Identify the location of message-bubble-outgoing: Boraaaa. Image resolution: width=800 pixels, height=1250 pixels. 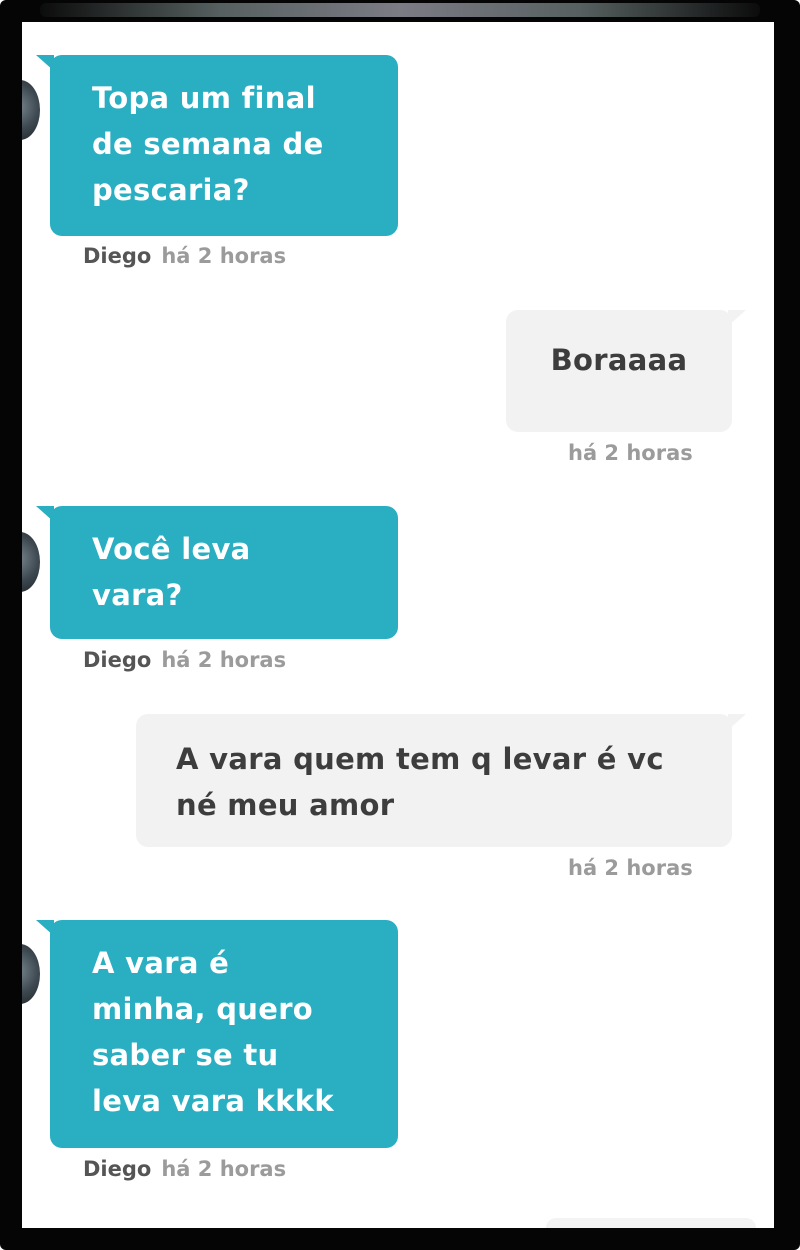
(626, 371).